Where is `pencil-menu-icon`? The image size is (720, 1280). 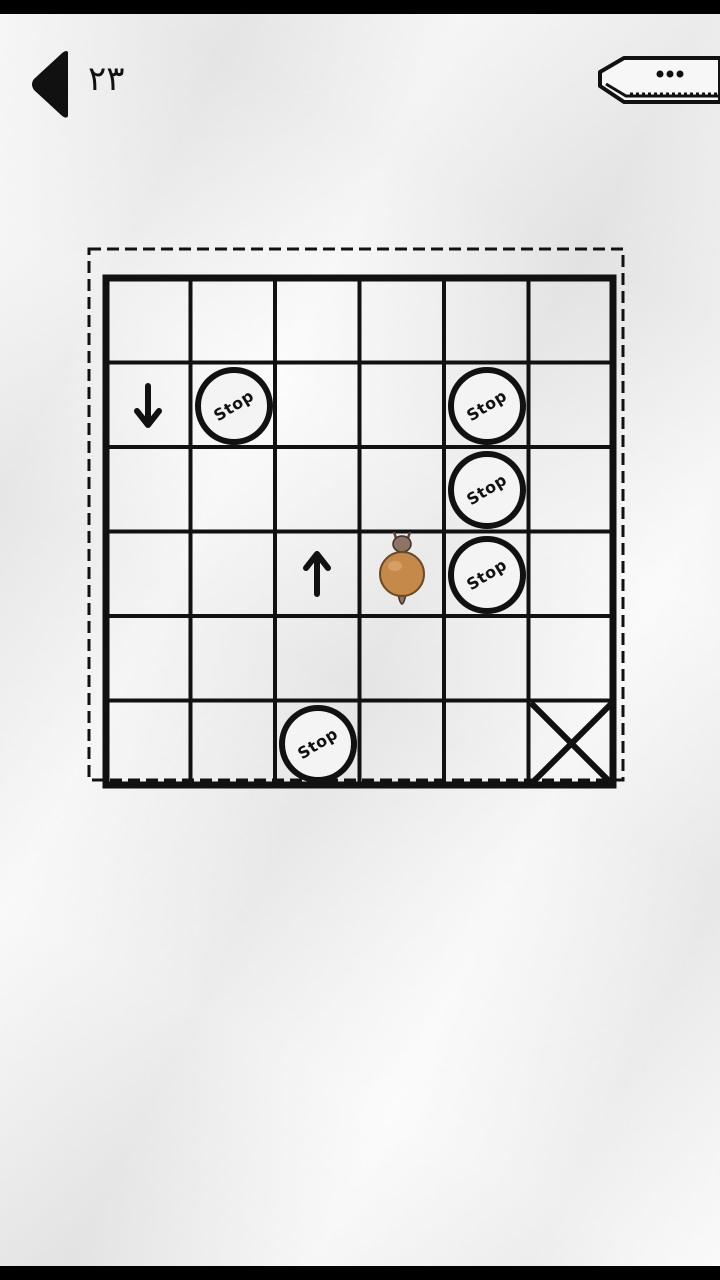 pencil-menu-icon is located at coordinates (659, 80).